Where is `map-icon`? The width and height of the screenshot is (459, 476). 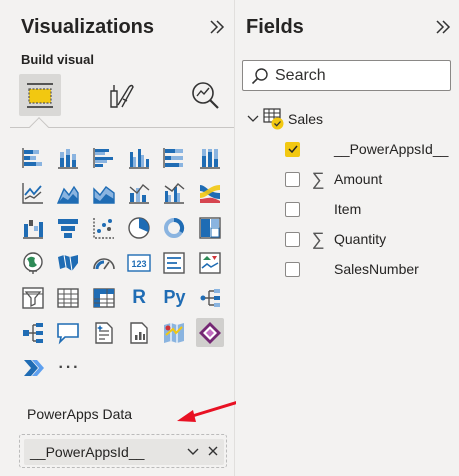
map-icon is located at coordinates (33, 262).